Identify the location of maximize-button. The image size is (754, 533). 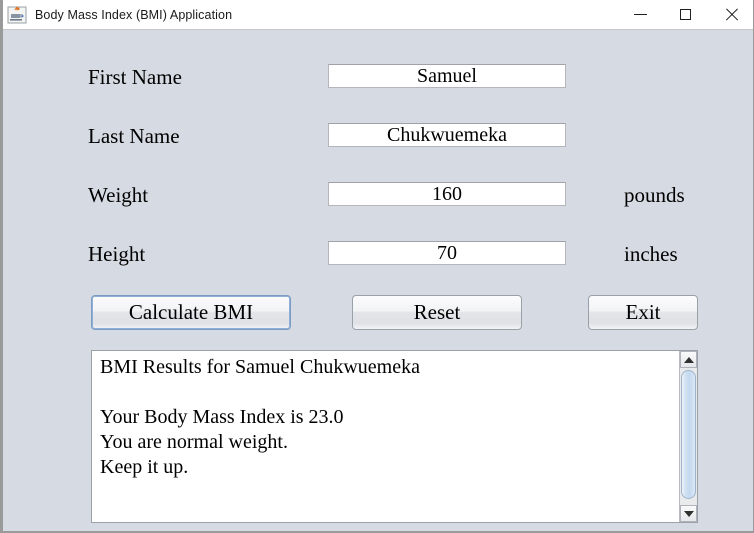
(685, 15).